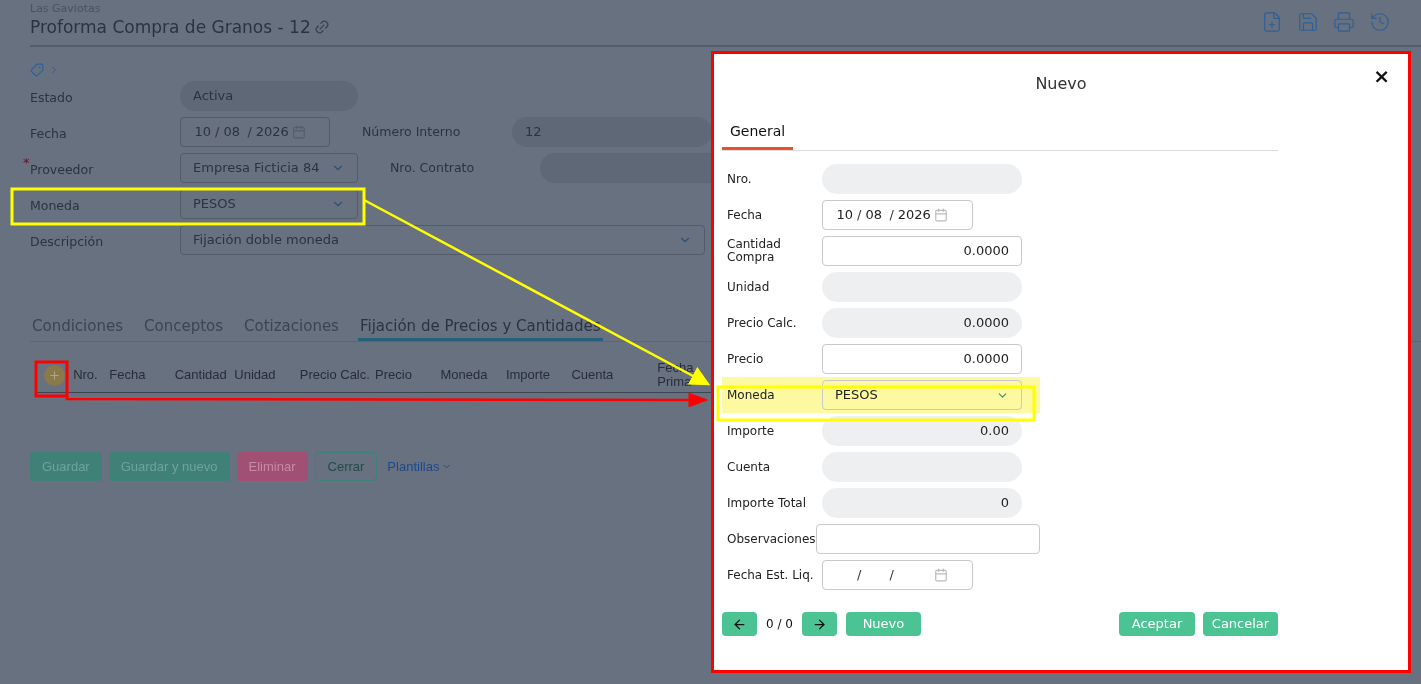 This screenshot has width=1421, height=684. I want to click on column-header: Importe, so click(528, 375).